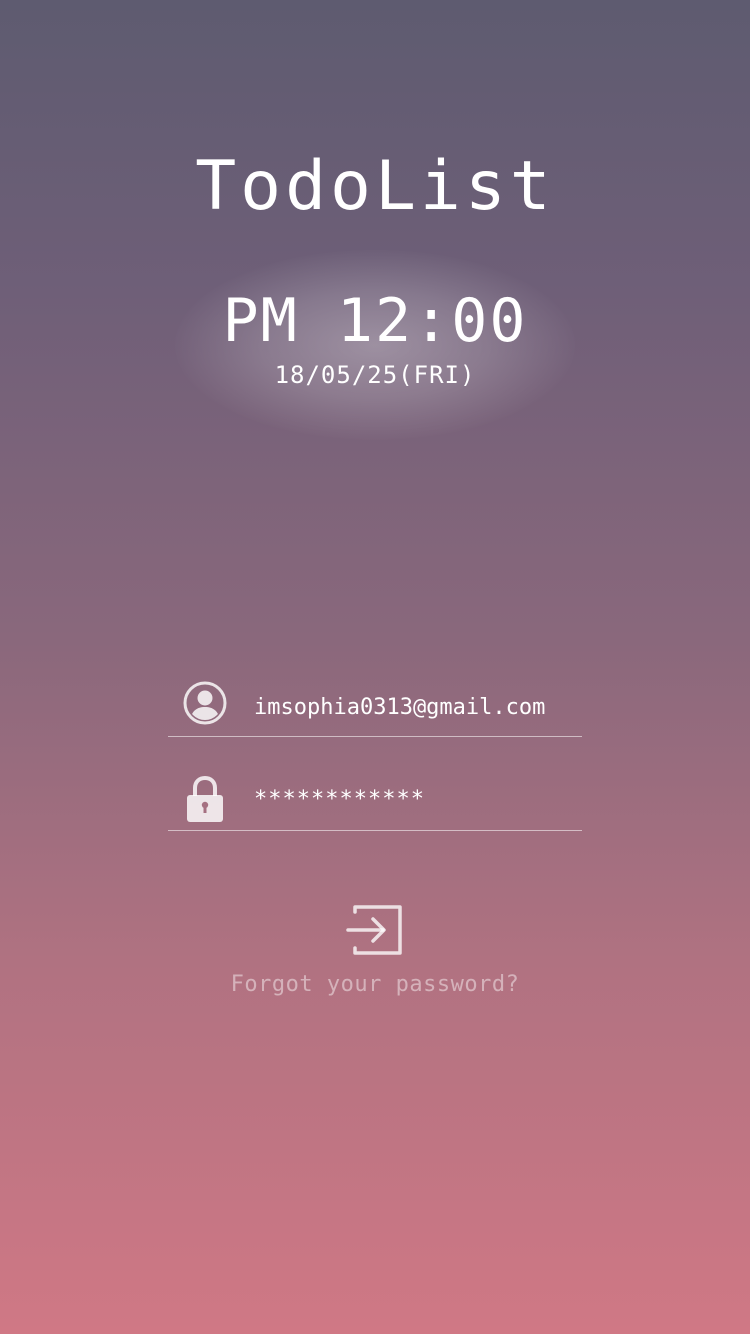  What do you see at coordinates (339, 799) in the screenshot?
I see `password-value: ************` at bounding box center [339, 799].